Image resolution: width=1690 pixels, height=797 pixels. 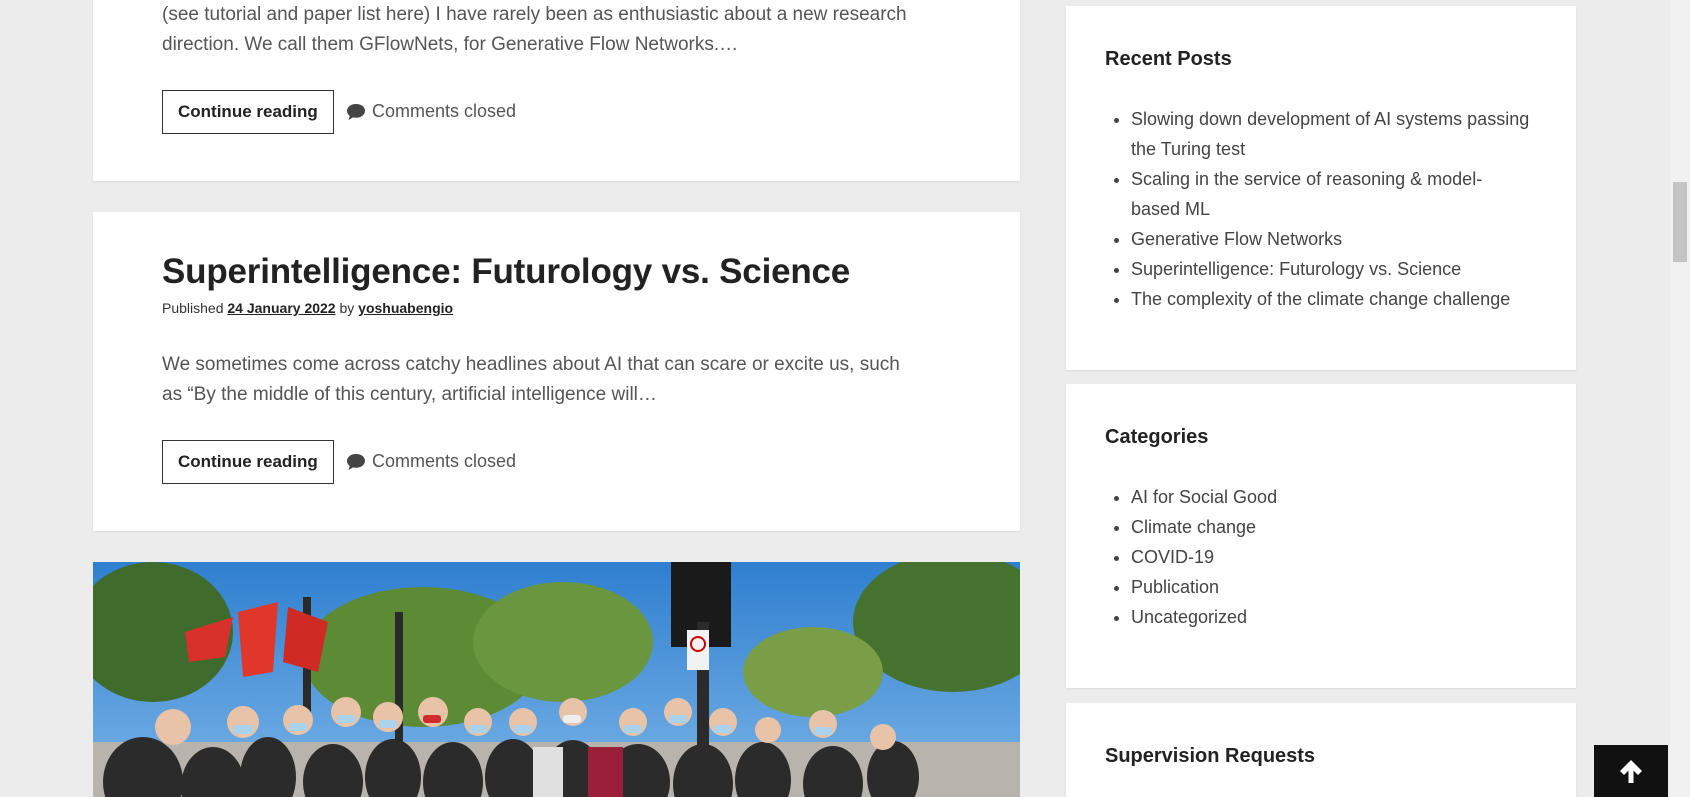 I want to click on post-author-link: yoshuabengio, so click(x=405, y=308).